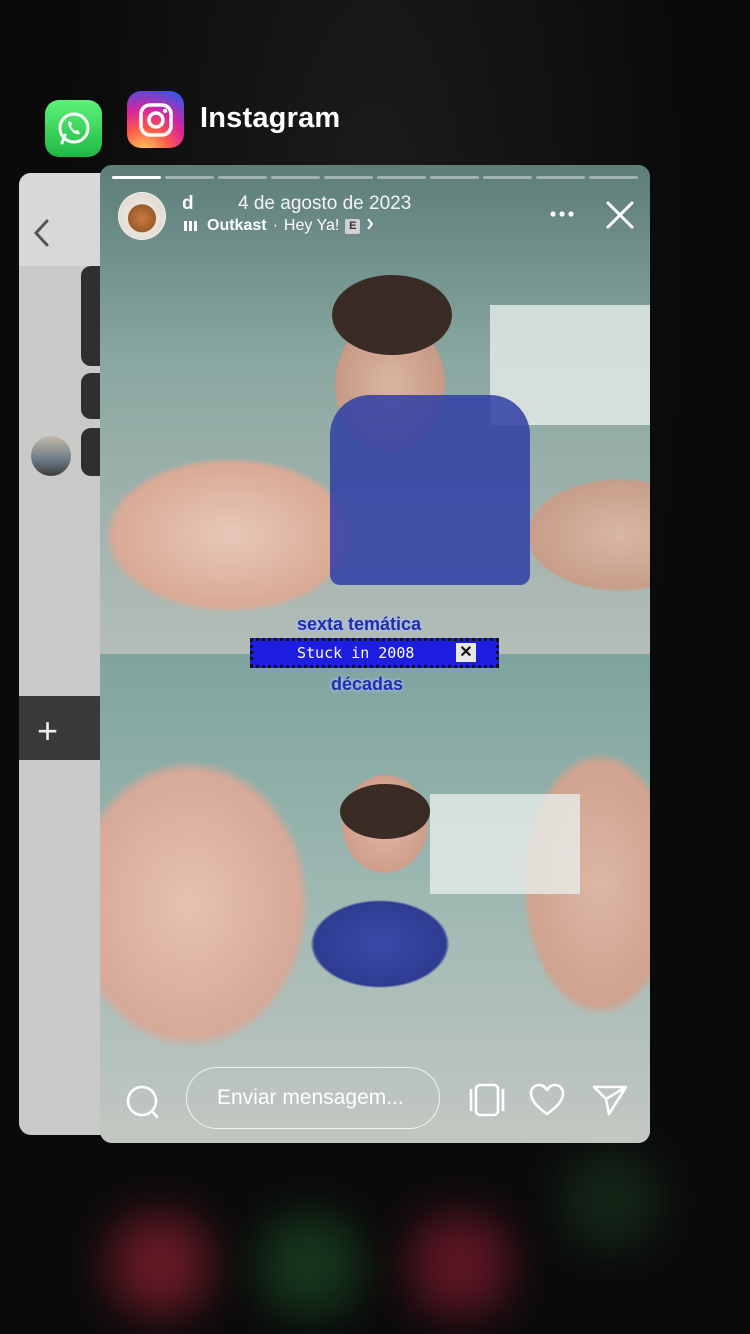 This screenshot has width=750, height=1334. What do you see at coordinates (562, 214) in the screenshot?
I see `more-options-icon` at bounding box center [562, 214].